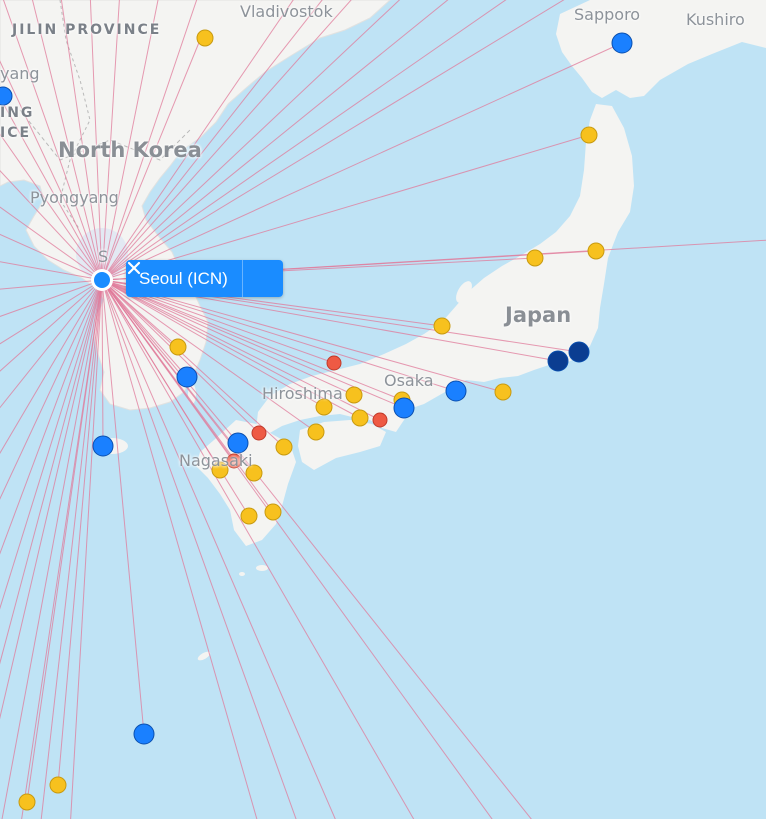 The height and width of the screenshot is (819, 766). I want to click on city-label-kushiro: Kushiro, so click(715, 19).